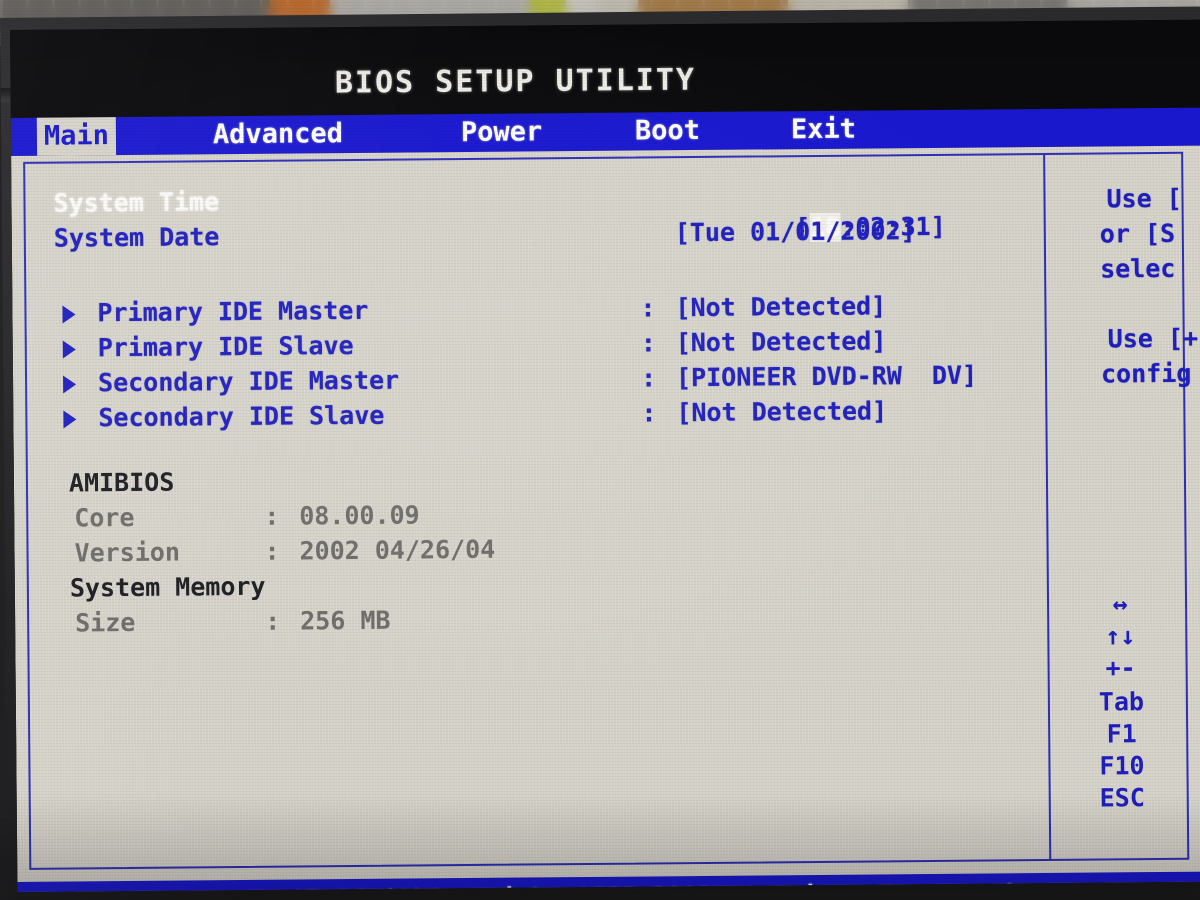 The height and width of the screenshot is (900, 1200). What do you see at coordinates (232, 311) in the screenshot?
I see `primary-ide-master-label: Primary IDE Master` at bounding box center [232, 311].